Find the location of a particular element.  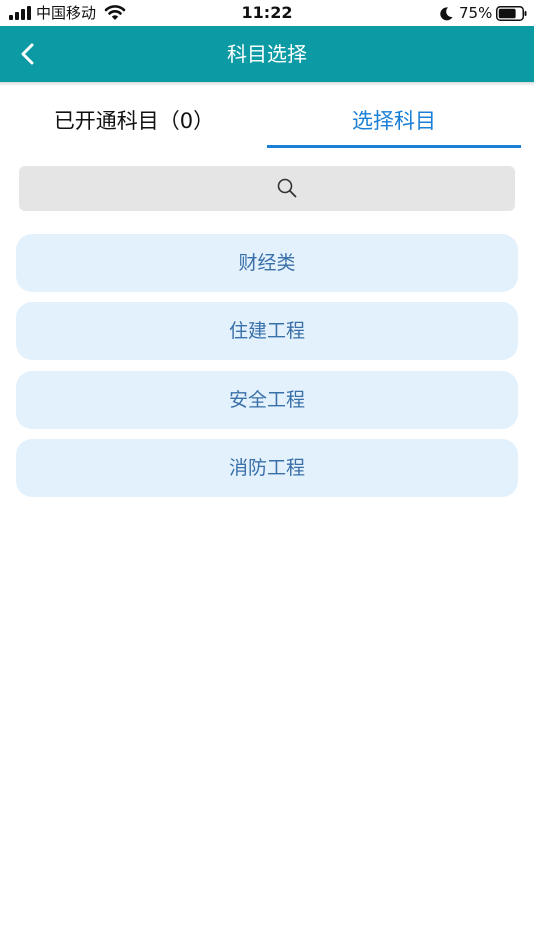

battery-percent: 75% is located at coordinates (476, 13).